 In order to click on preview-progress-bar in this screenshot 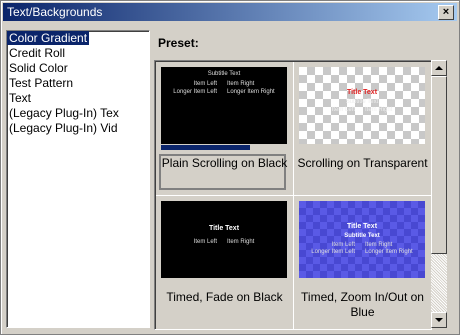, I will do `click(206, 147)`.